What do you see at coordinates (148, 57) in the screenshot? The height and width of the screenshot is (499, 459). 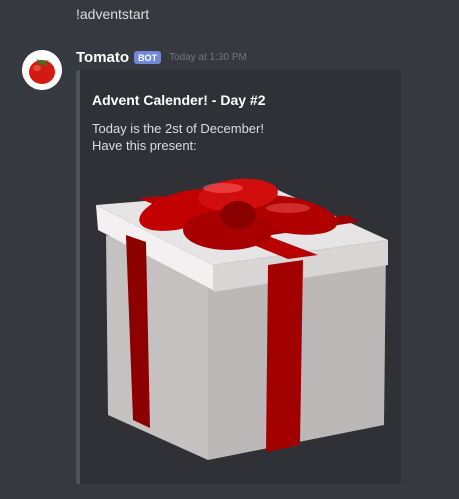 I see `bot-badge: BOT` at bounding box center [148, 57].